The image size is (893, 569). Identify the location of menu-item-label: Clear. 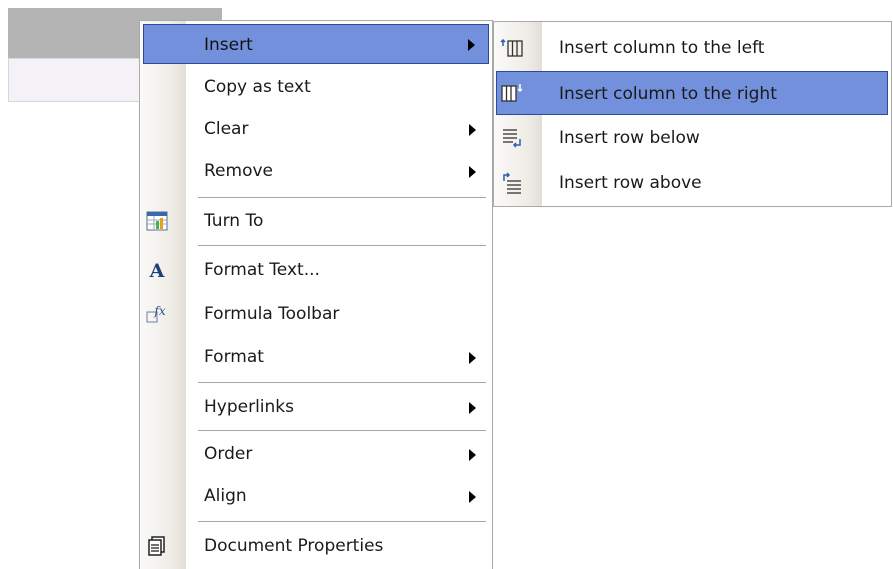
(226, 129).